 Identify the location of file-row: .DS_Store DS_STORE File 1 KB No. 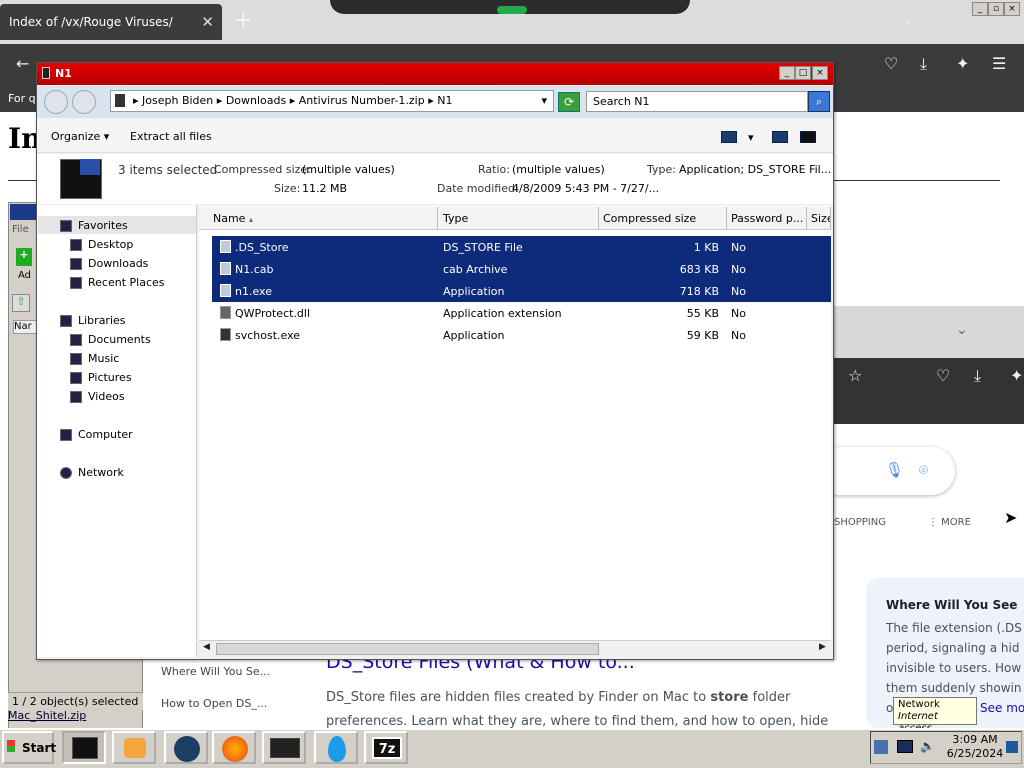
(521, 247).